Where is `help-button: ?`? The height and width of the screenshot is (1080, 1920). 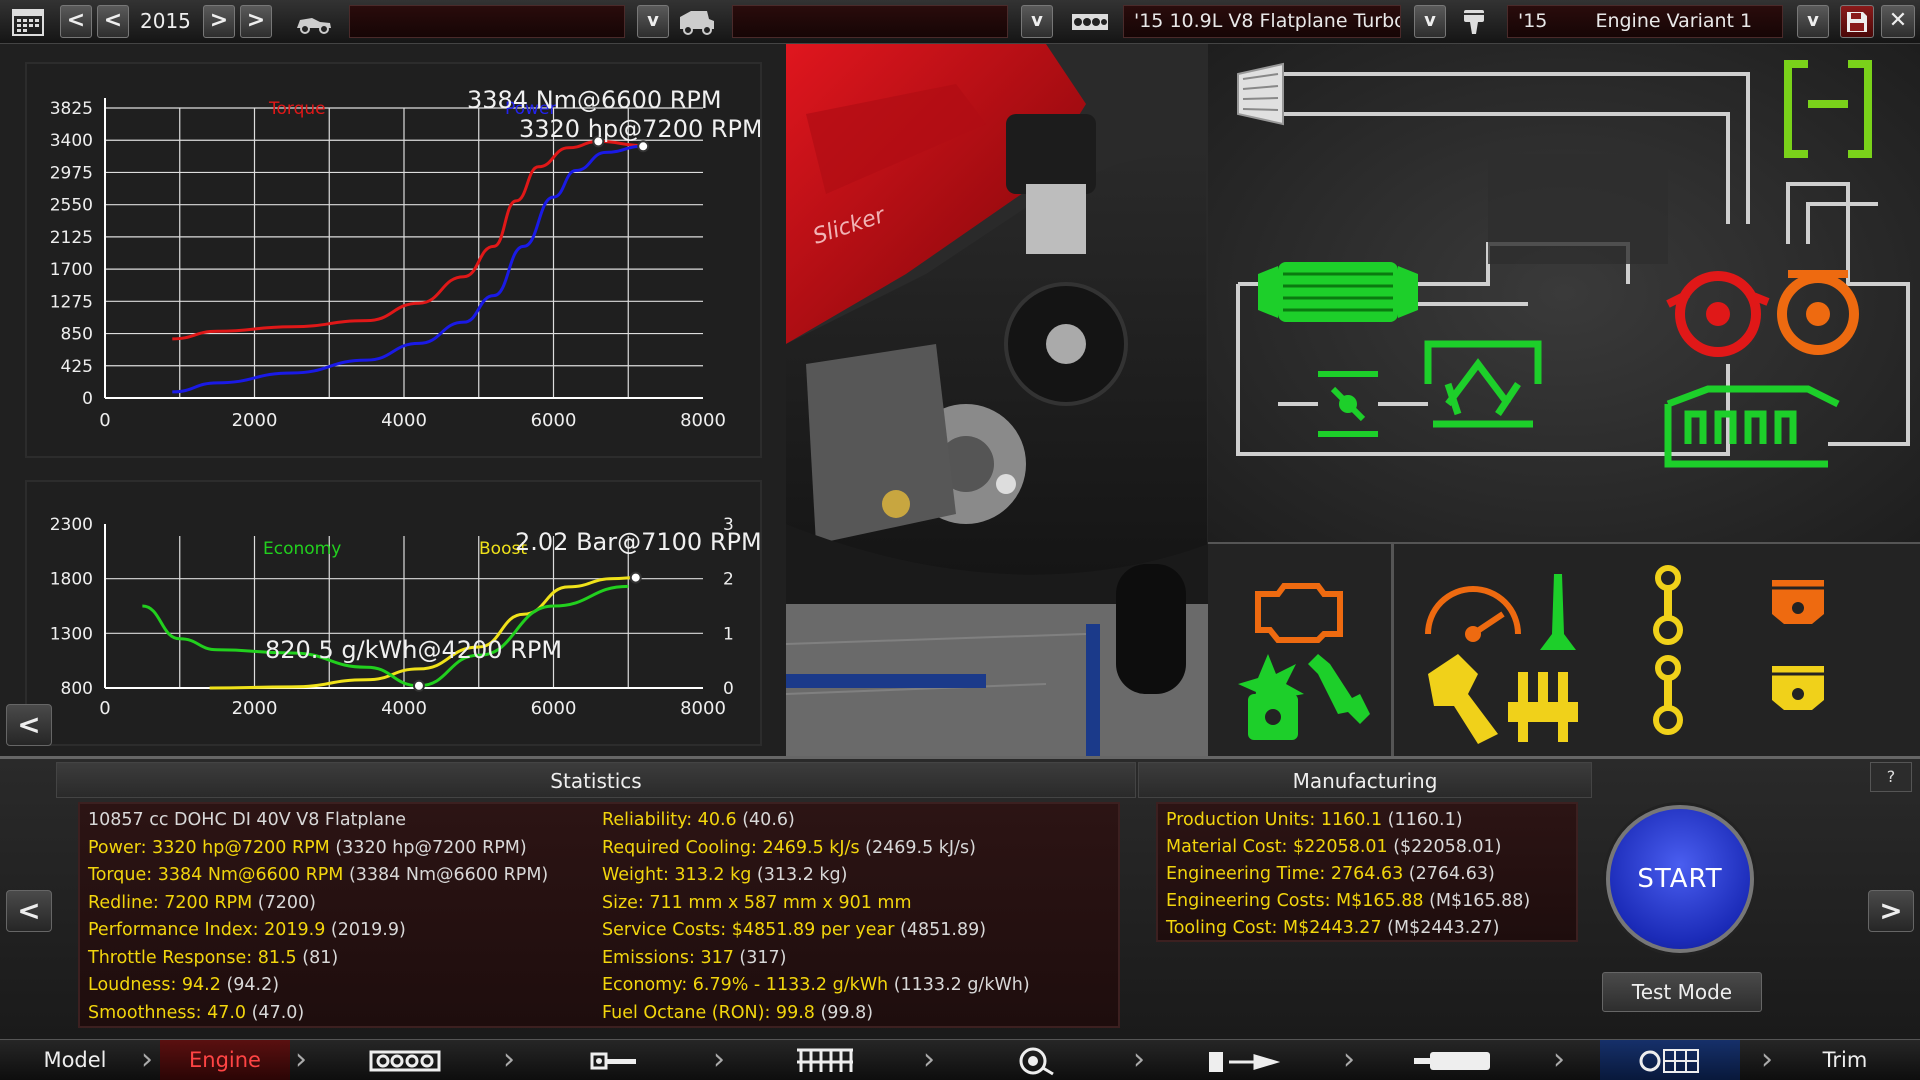
help-button: ? is located at coordinates (1891, 777).